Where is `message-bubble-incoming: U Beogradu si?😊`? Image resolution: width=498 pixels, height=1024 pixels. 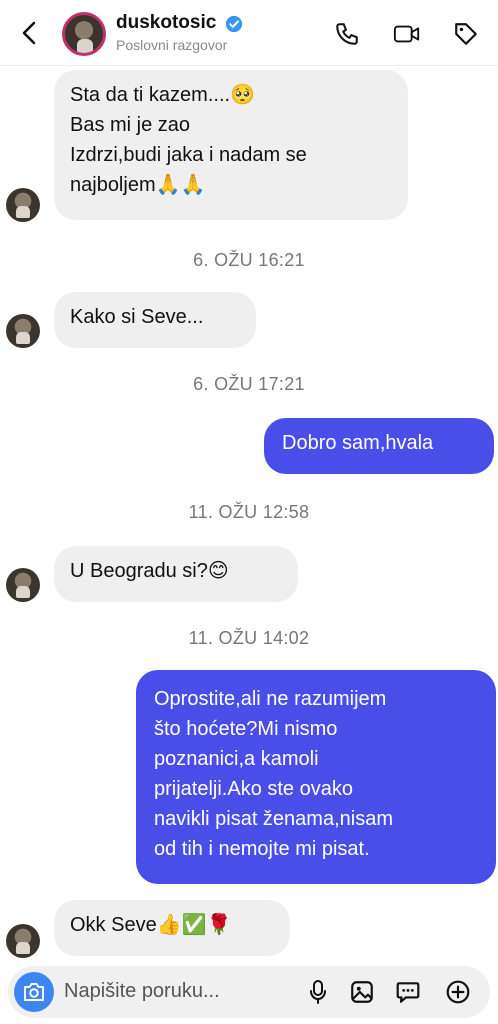 message-bubble-incoming: U Beogradu si?😊 is located at coordinates (176, 574).